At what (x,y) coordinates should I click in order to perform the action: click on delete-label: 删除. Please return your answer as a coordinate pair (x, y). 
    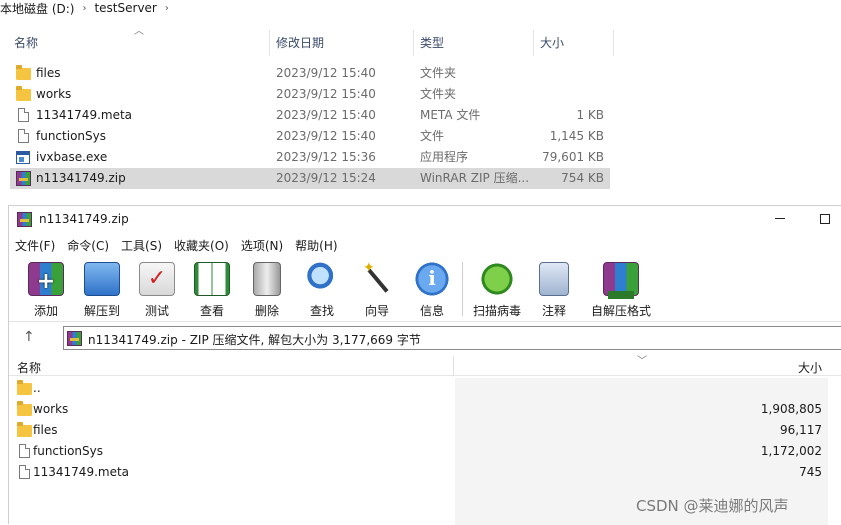
    Looking at the image, I should click on (266, 311).